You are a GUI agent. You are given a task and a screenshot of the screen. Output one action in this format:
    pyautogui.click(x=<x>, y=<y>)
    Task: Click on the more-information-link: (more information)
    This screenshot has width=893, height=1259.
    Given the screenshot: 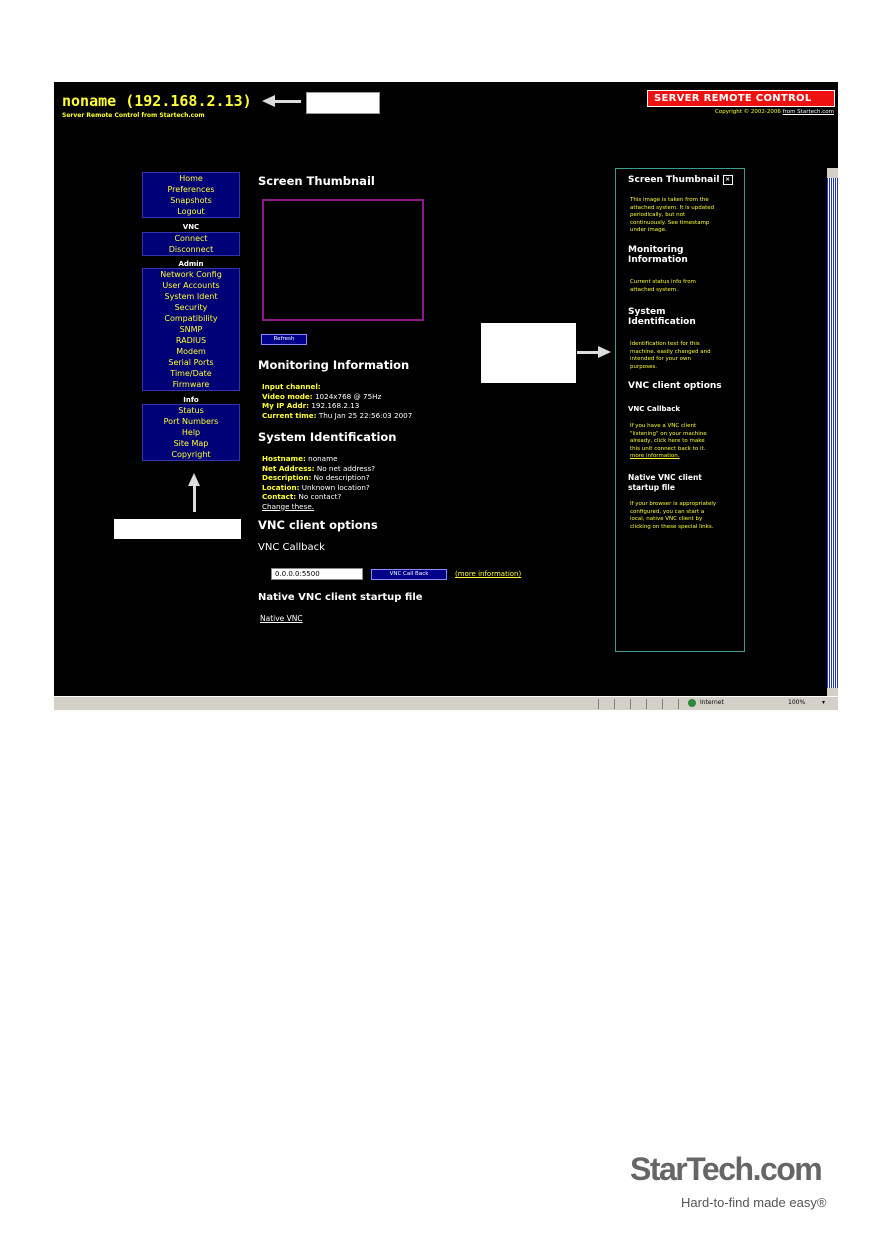 What is the action you would take?
    pyautogui.click(x=488, y=574)
    